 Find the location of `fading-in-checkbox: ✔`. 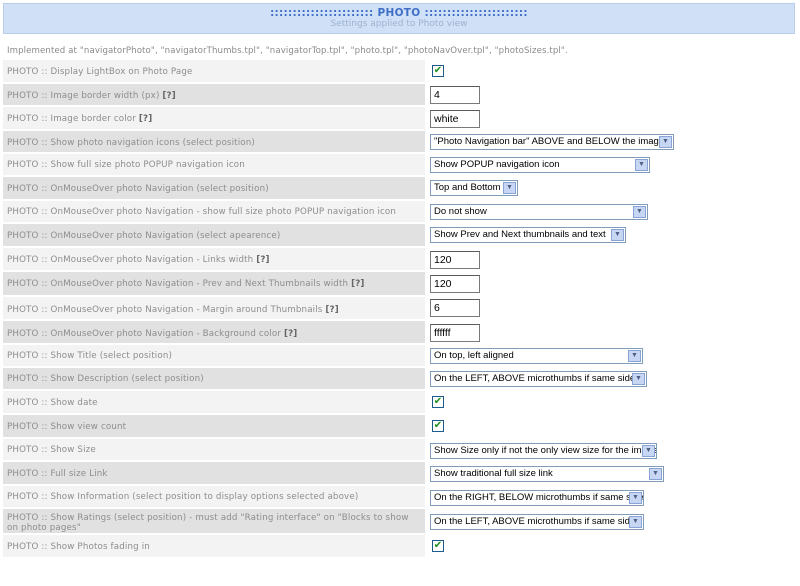

fading-in-checkbox: ✔ is located at coordinates (438, 546).